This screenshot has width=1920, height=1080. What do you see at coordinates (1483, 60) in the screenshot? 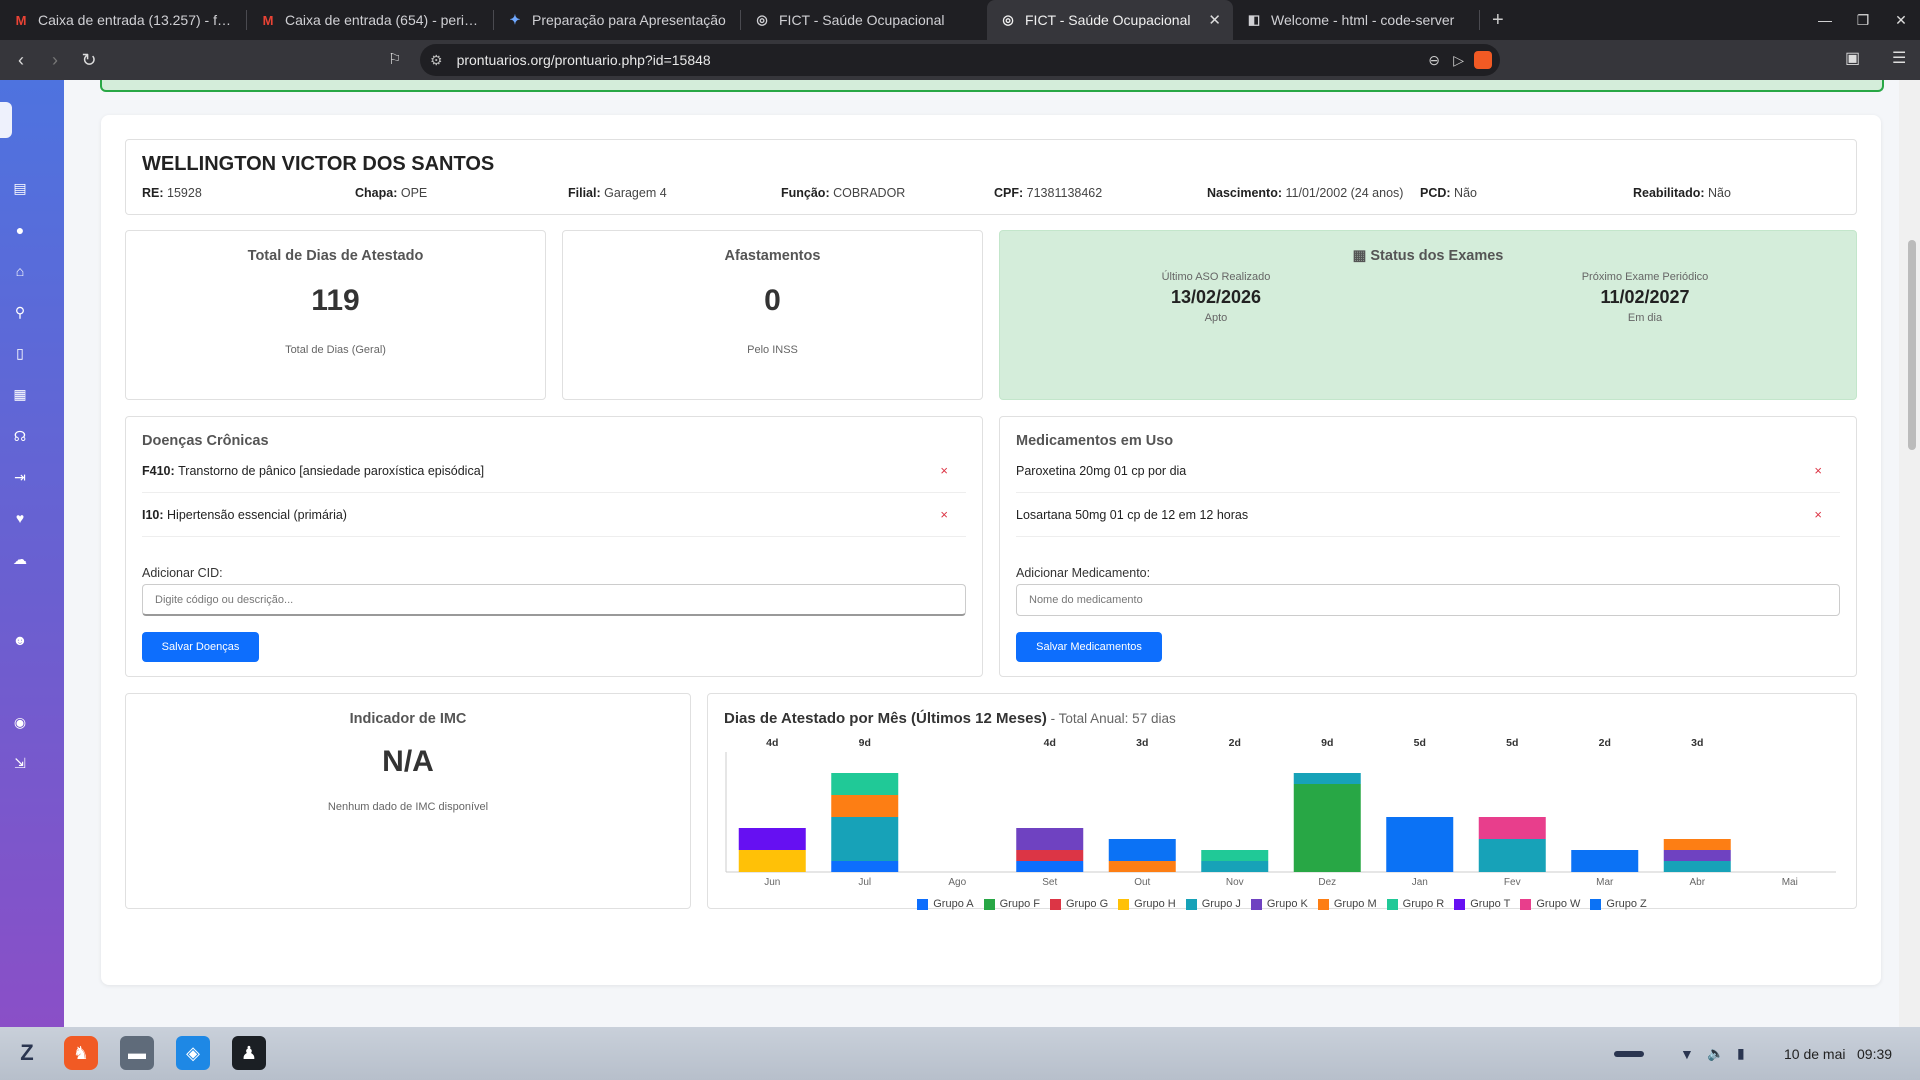
I see `brave-shield-icon` at bounding box center [1483, 60].